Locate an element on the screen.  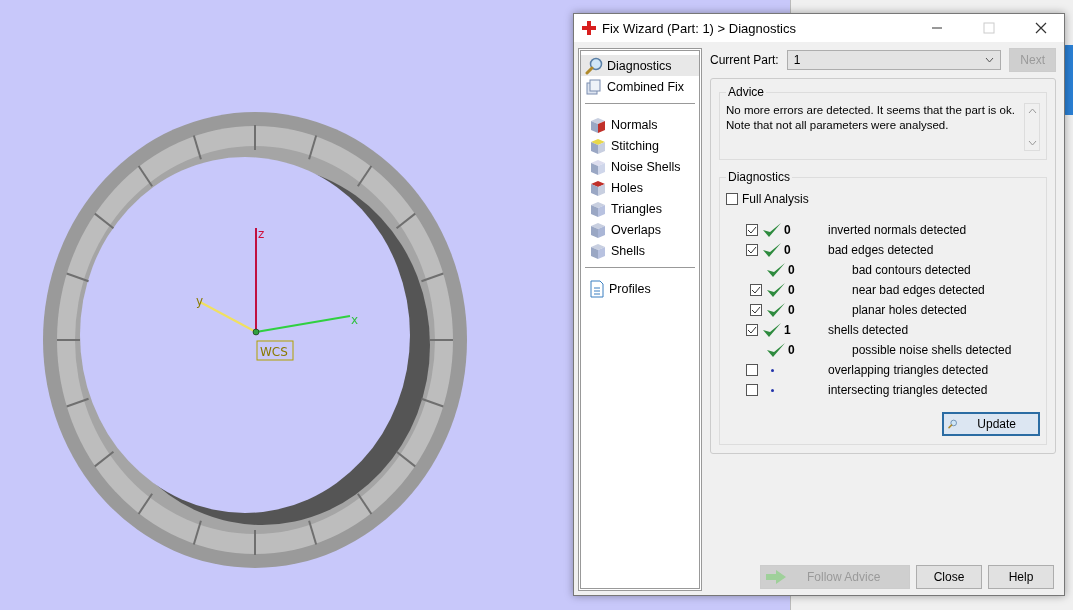
group-title: Diagnostics is located at coordinates (759, 177).